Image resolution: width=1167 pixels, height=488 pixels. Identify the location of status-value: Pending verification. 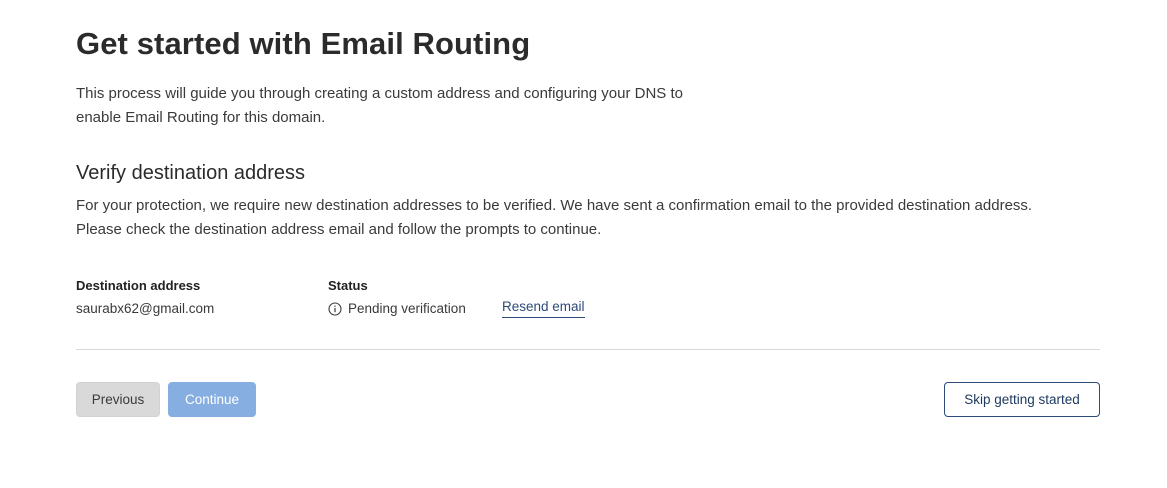
(407, 308).